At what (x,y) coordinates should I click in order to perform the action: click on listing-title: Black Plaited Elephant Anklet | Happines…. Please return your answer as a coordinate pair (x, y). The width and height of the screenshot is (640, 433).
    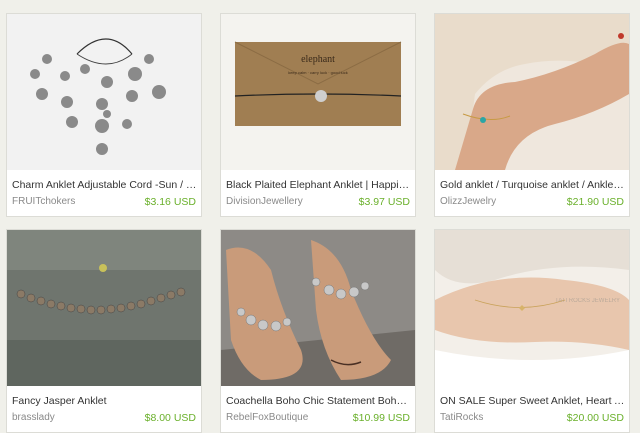
    Looking at the image, I should click on (319, 185).